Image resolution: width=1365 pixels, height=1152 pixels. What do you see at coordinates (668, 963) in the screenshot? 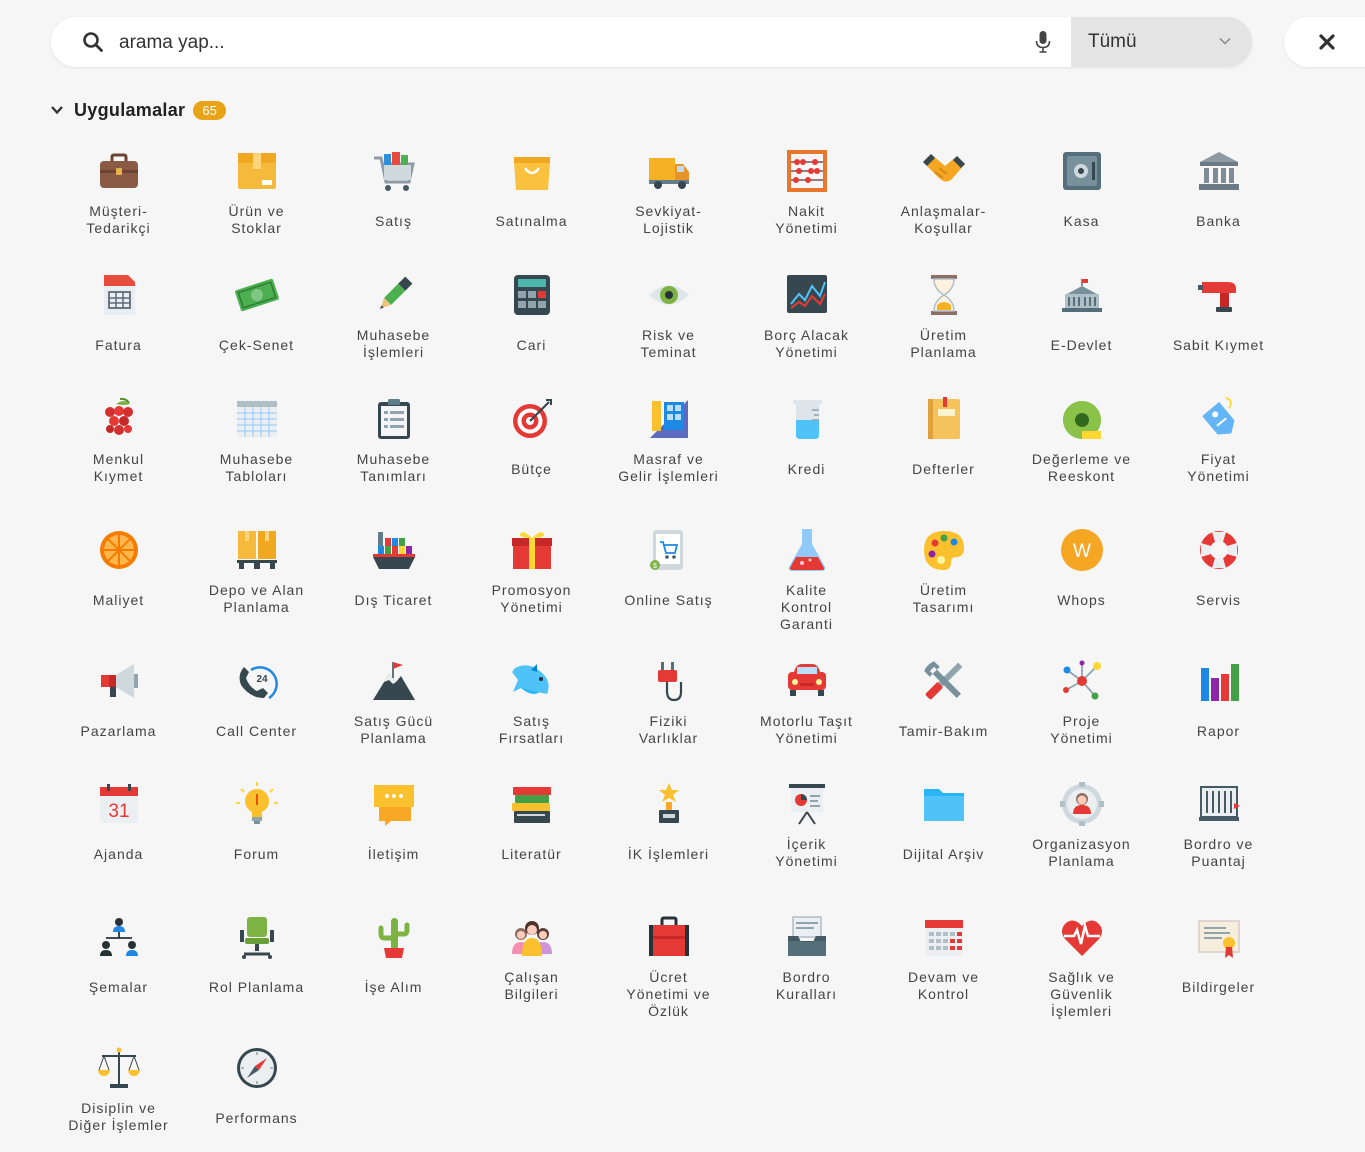
I see `app-tile: Ücret Yönetimi ve Özlük` at bounding box center [668, 963].